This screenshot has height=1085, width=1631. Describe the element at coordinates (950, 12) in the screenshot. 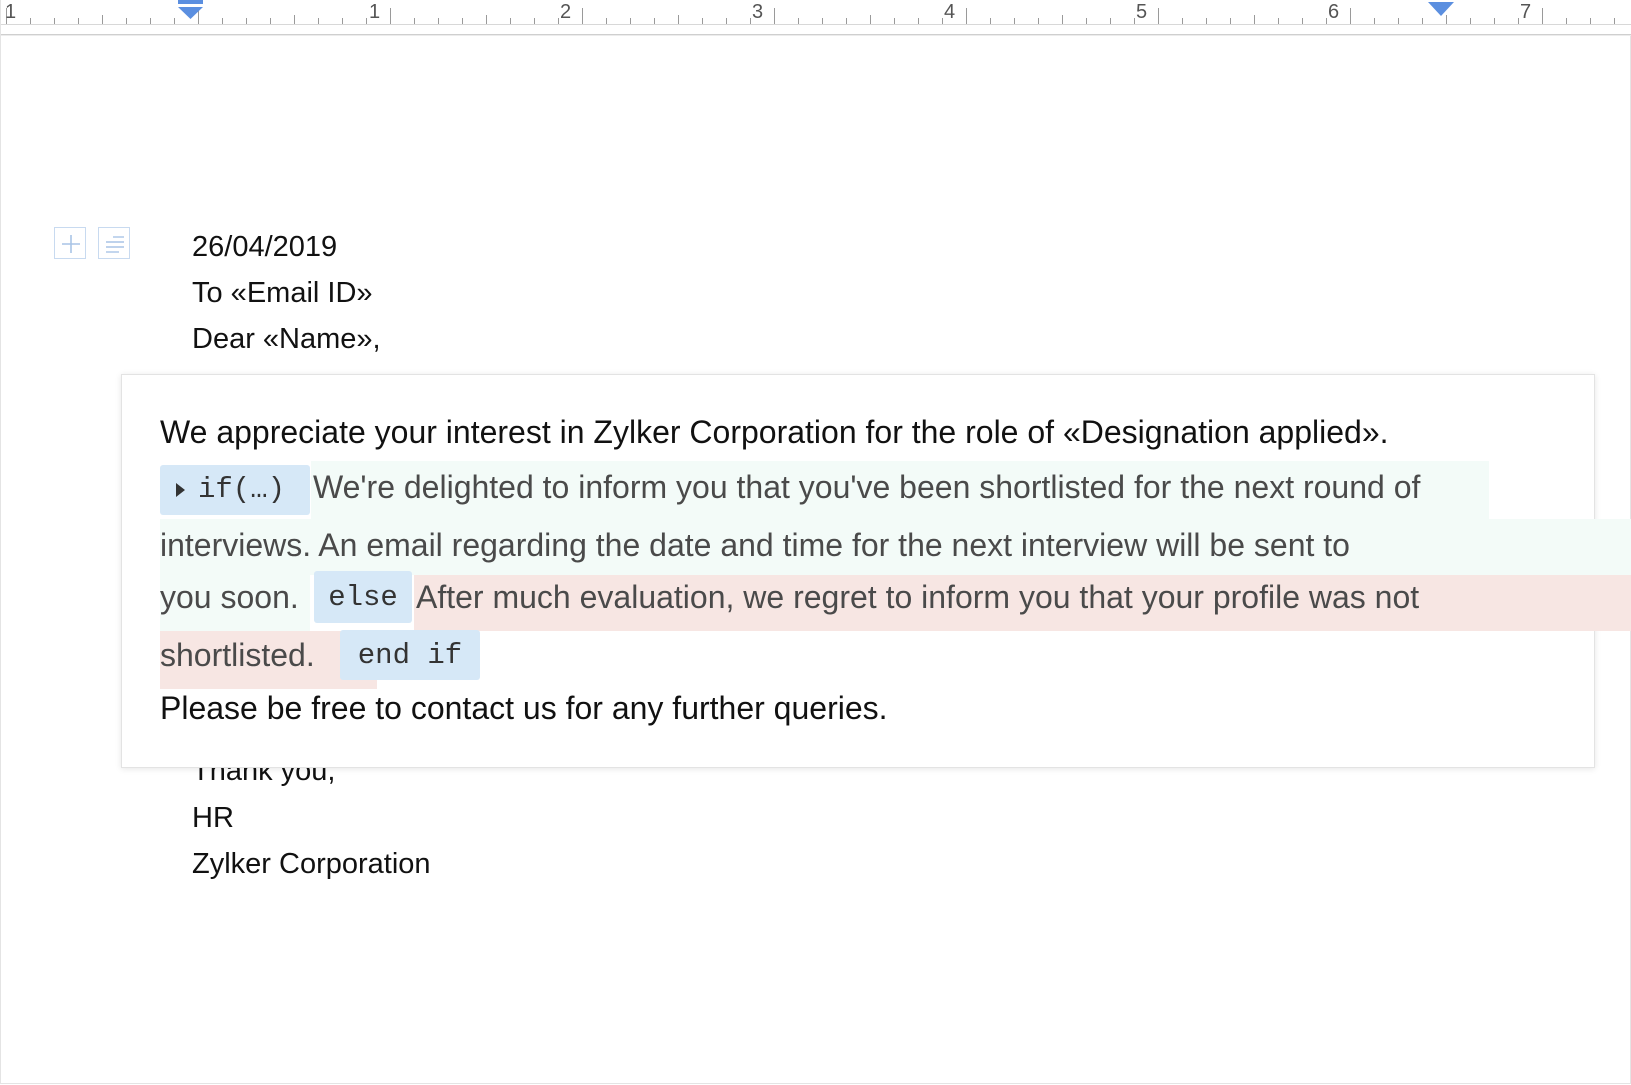

I see `ruler-number: 4` at that location.